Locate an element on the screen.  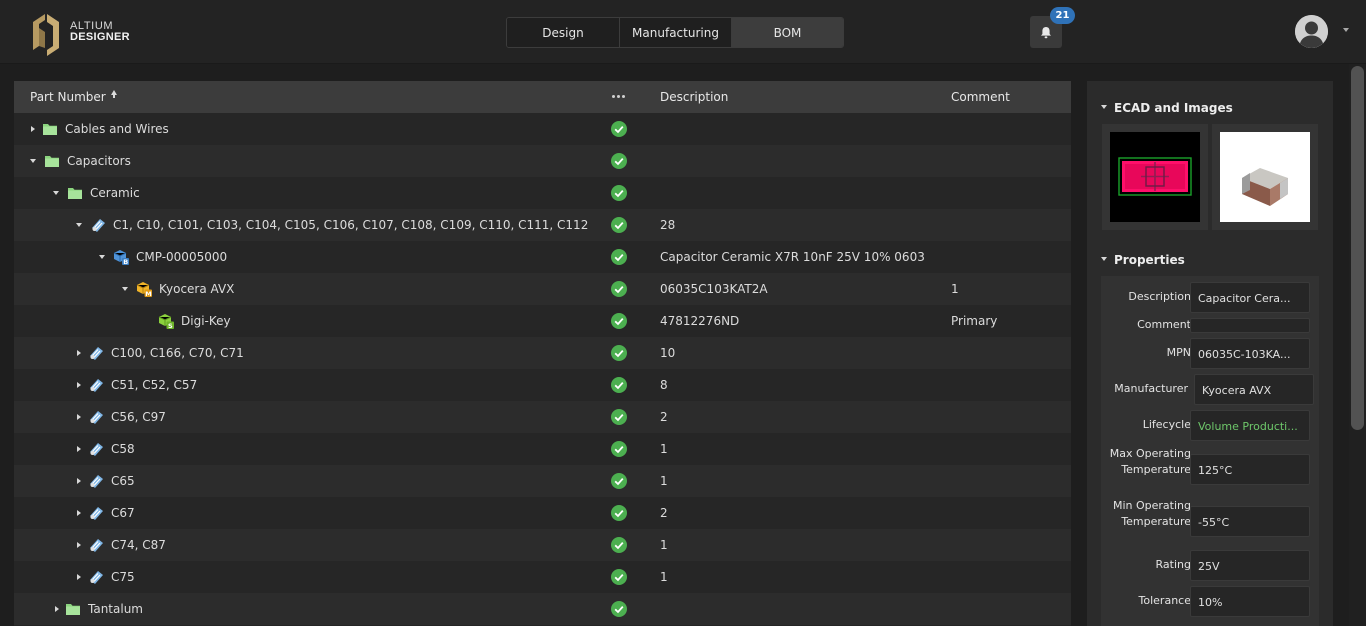
tab-design: Design is located at coordinates (563, 32).